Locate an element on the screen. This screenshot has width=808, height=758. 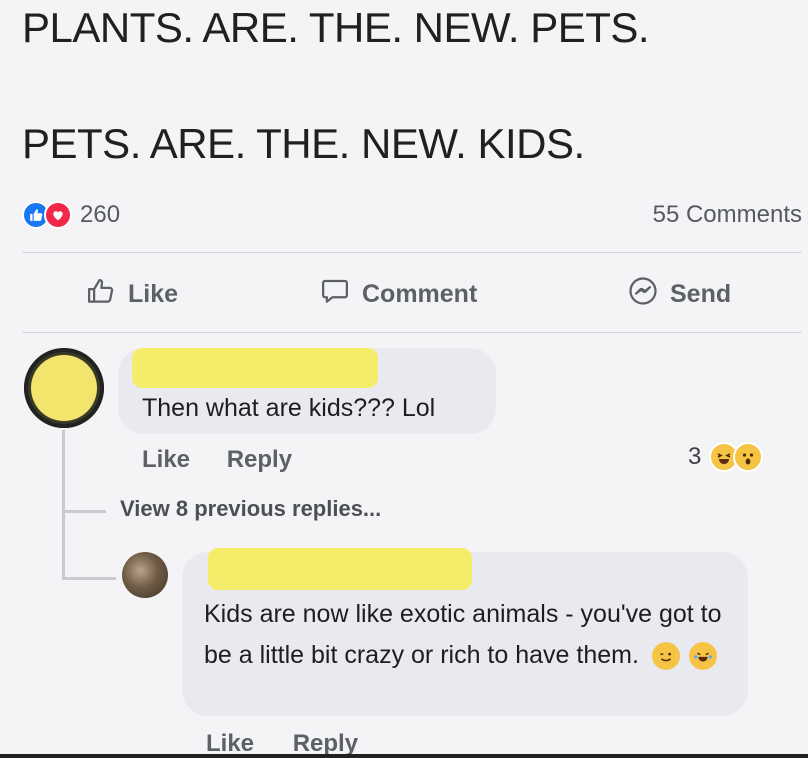
reactions-summary: 260 is located at coordinates (71, 215).